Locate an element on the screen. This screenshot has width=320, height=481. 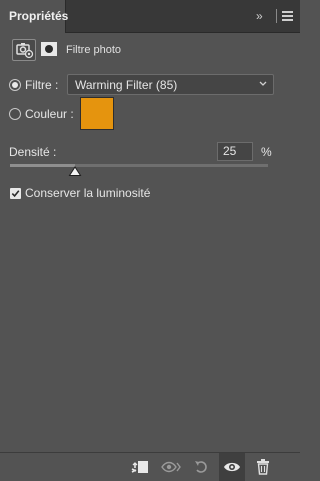
density-slider-thumb is located at coordinates (75, 171).